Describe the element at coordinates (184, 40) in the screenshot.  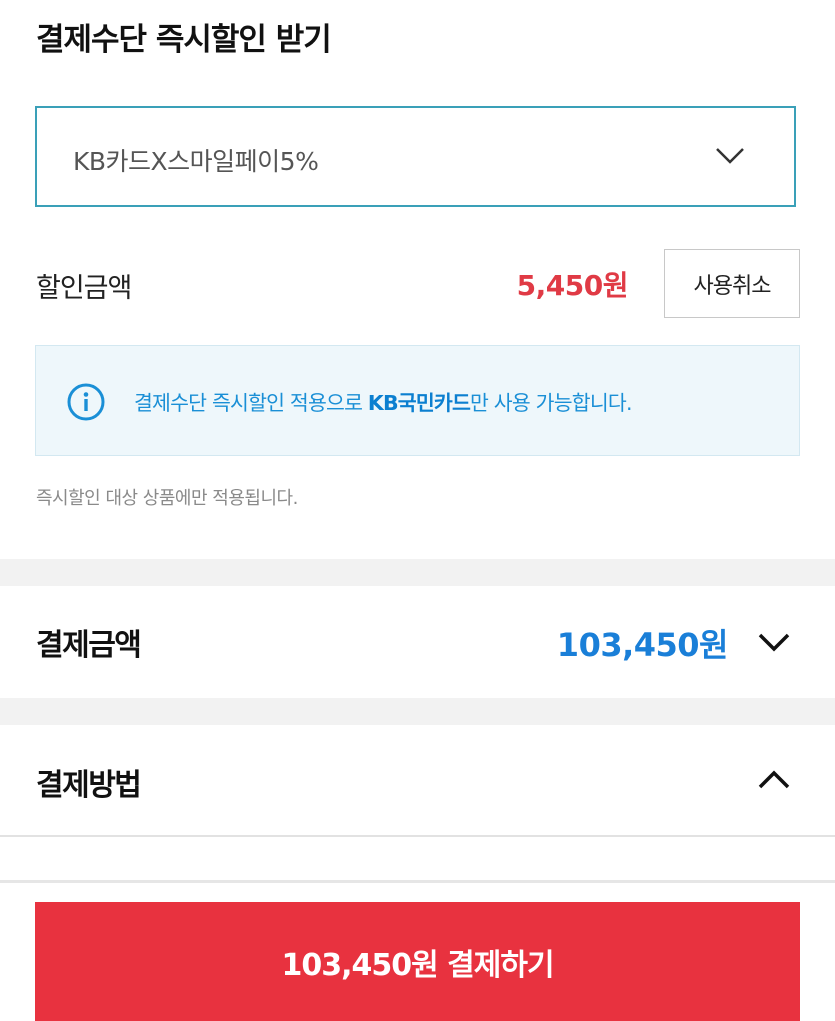
I see `instant-discount-title: 결제수단 즉시할인 받기` at that location.